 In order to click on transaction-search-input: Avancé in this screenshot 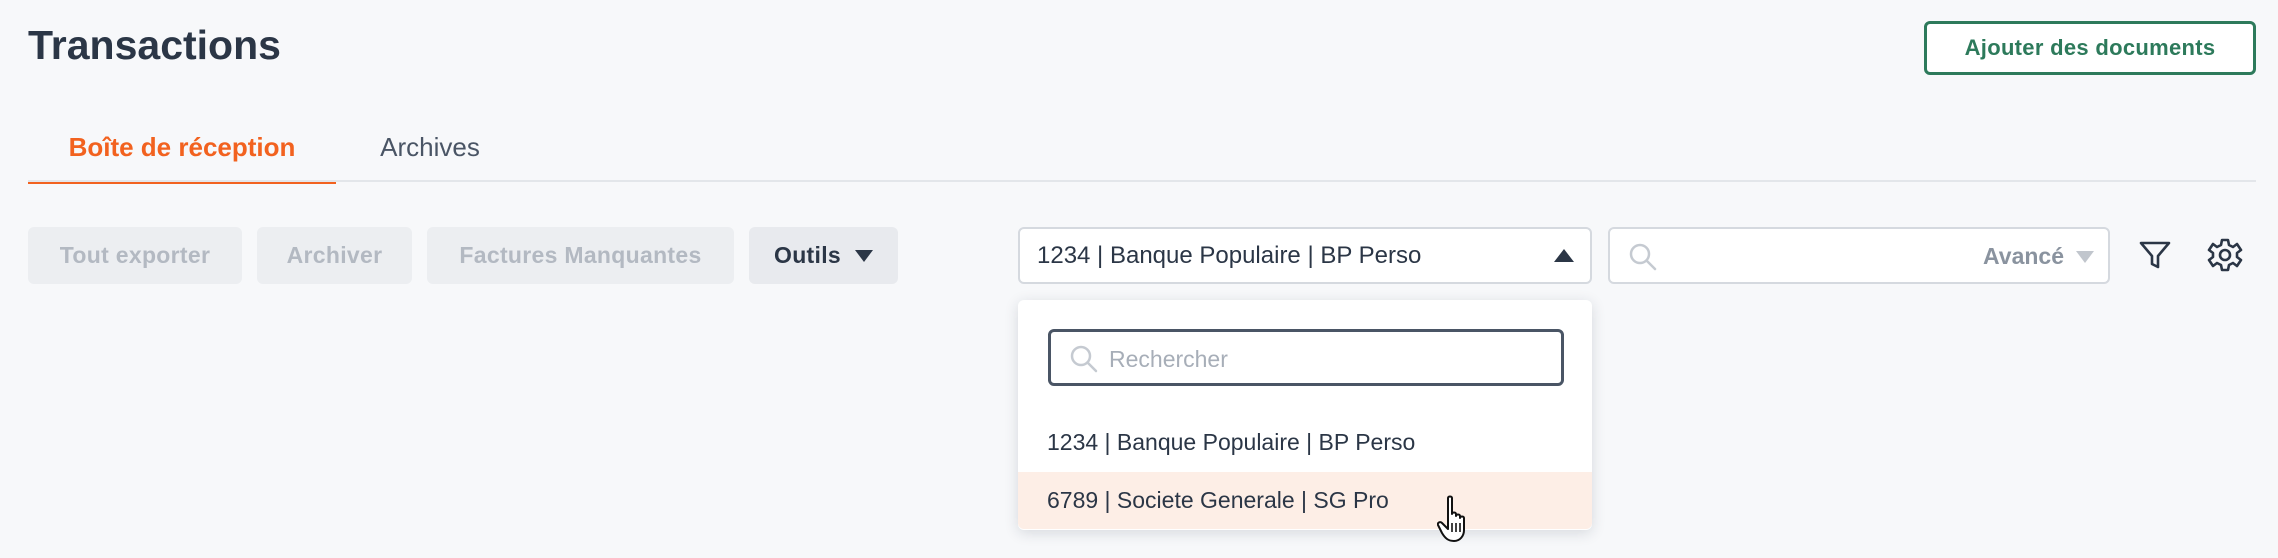, I will do `click(1859, 255)`.